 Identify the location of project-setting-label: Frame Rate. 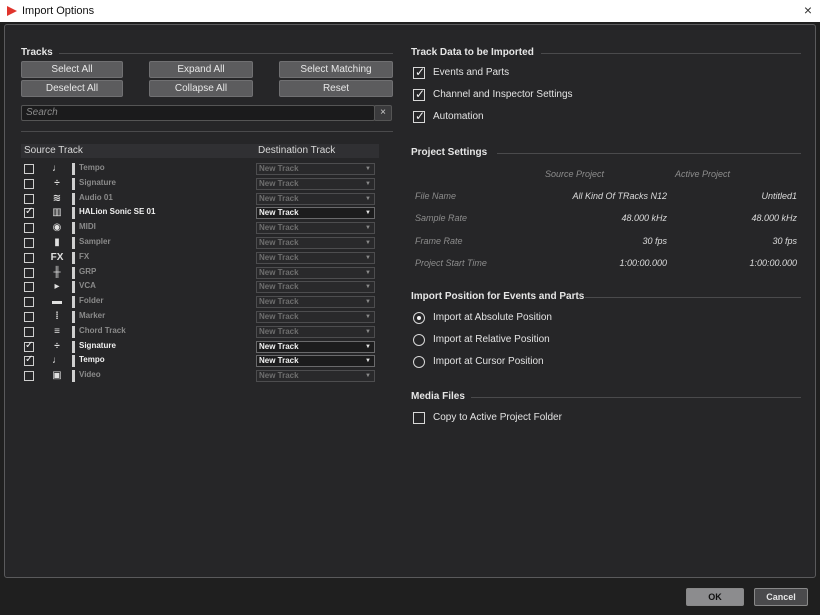
(439, 240).